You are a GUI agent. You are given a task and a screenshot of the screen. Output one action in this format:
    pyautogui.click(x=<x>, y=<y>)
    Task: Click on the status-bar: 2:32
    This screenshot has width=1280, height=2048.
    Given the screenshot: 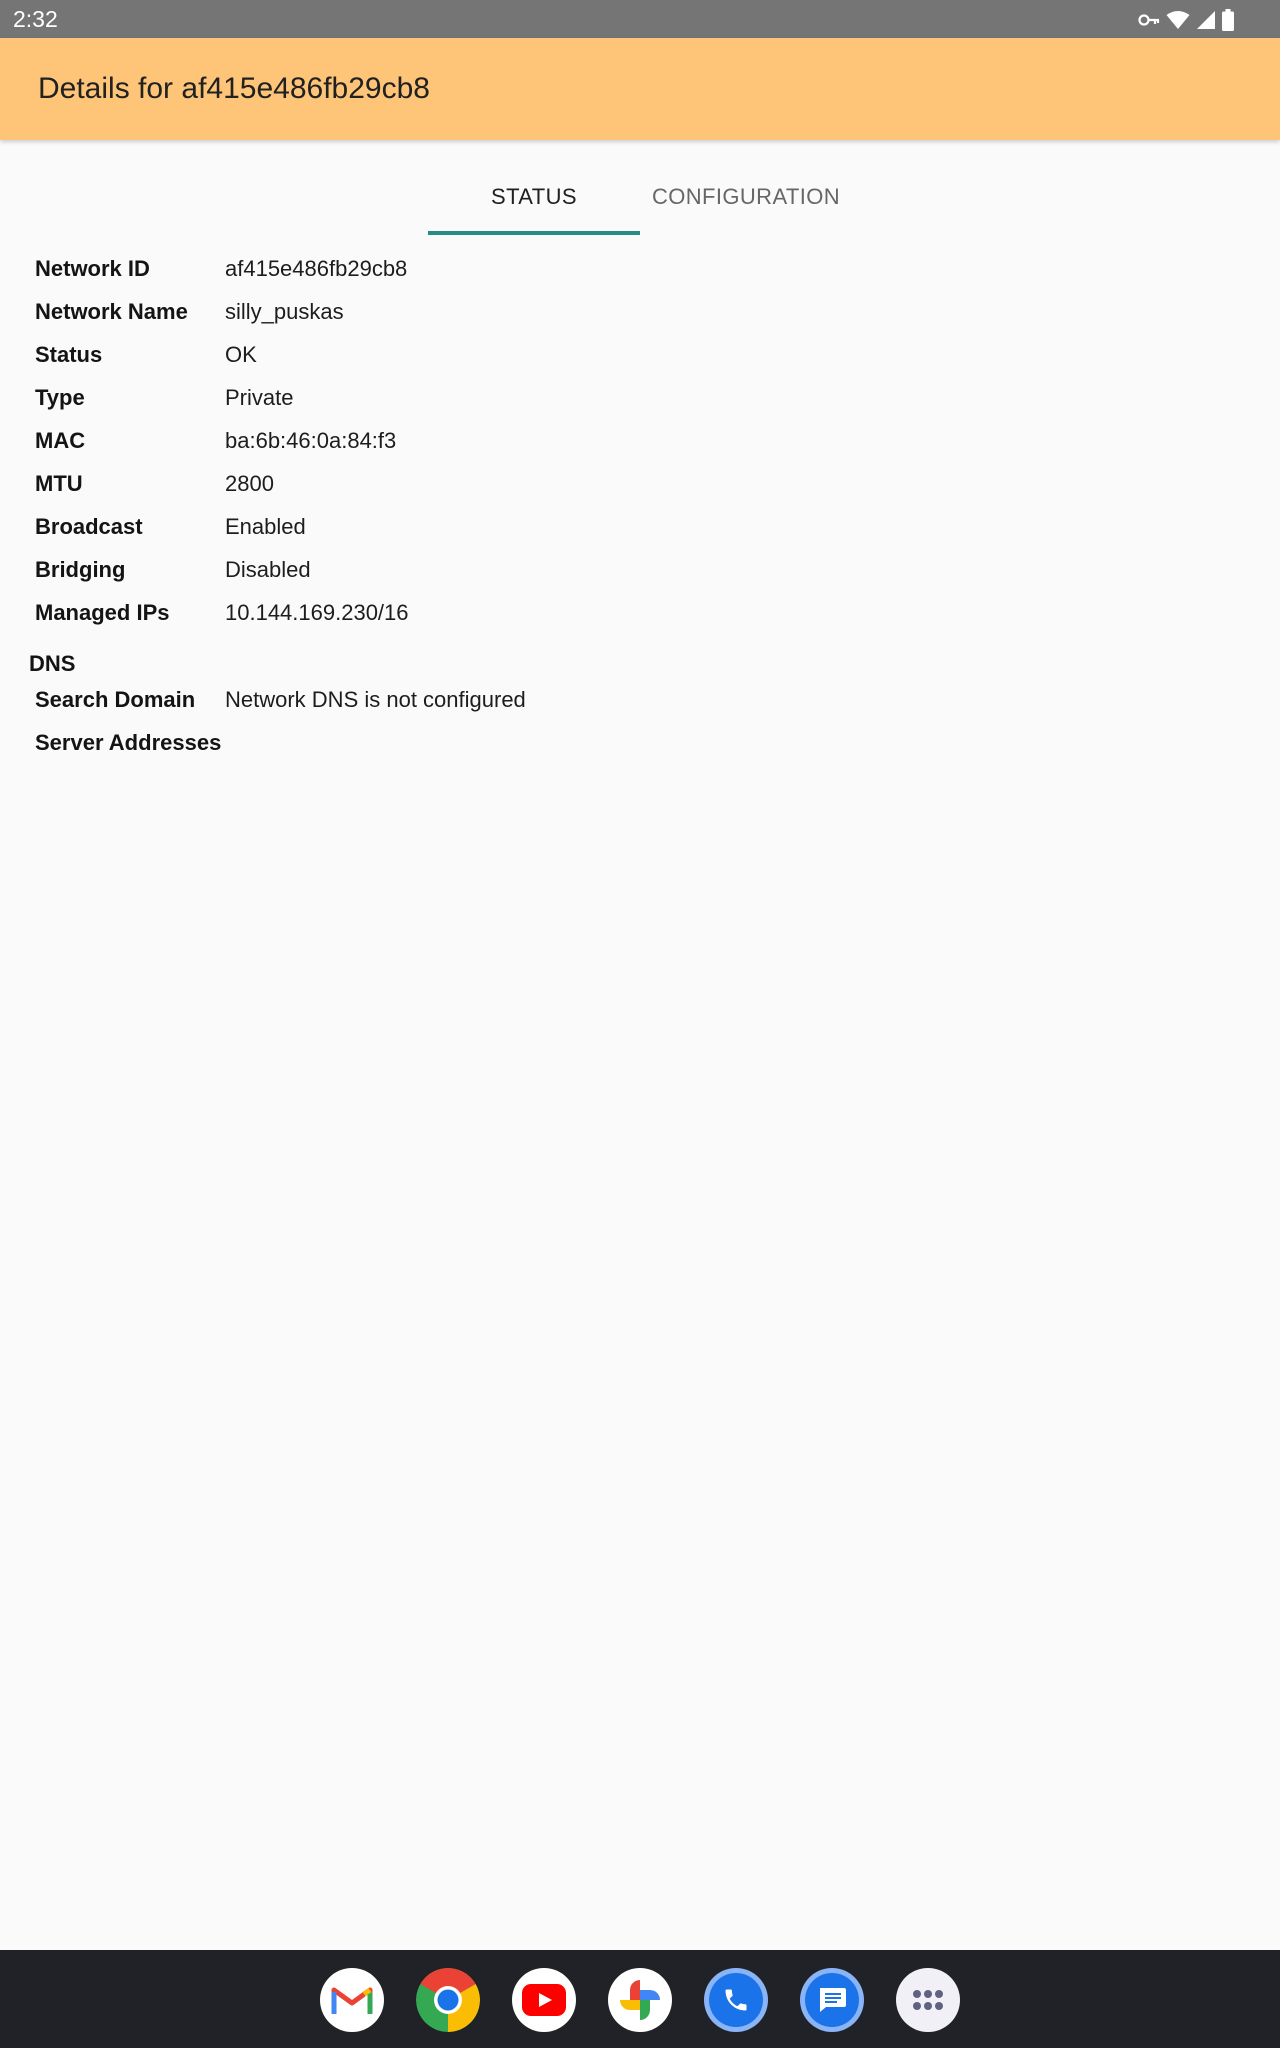 What is the action you would take?
    pyautogui.click(x=640, y=19)
    